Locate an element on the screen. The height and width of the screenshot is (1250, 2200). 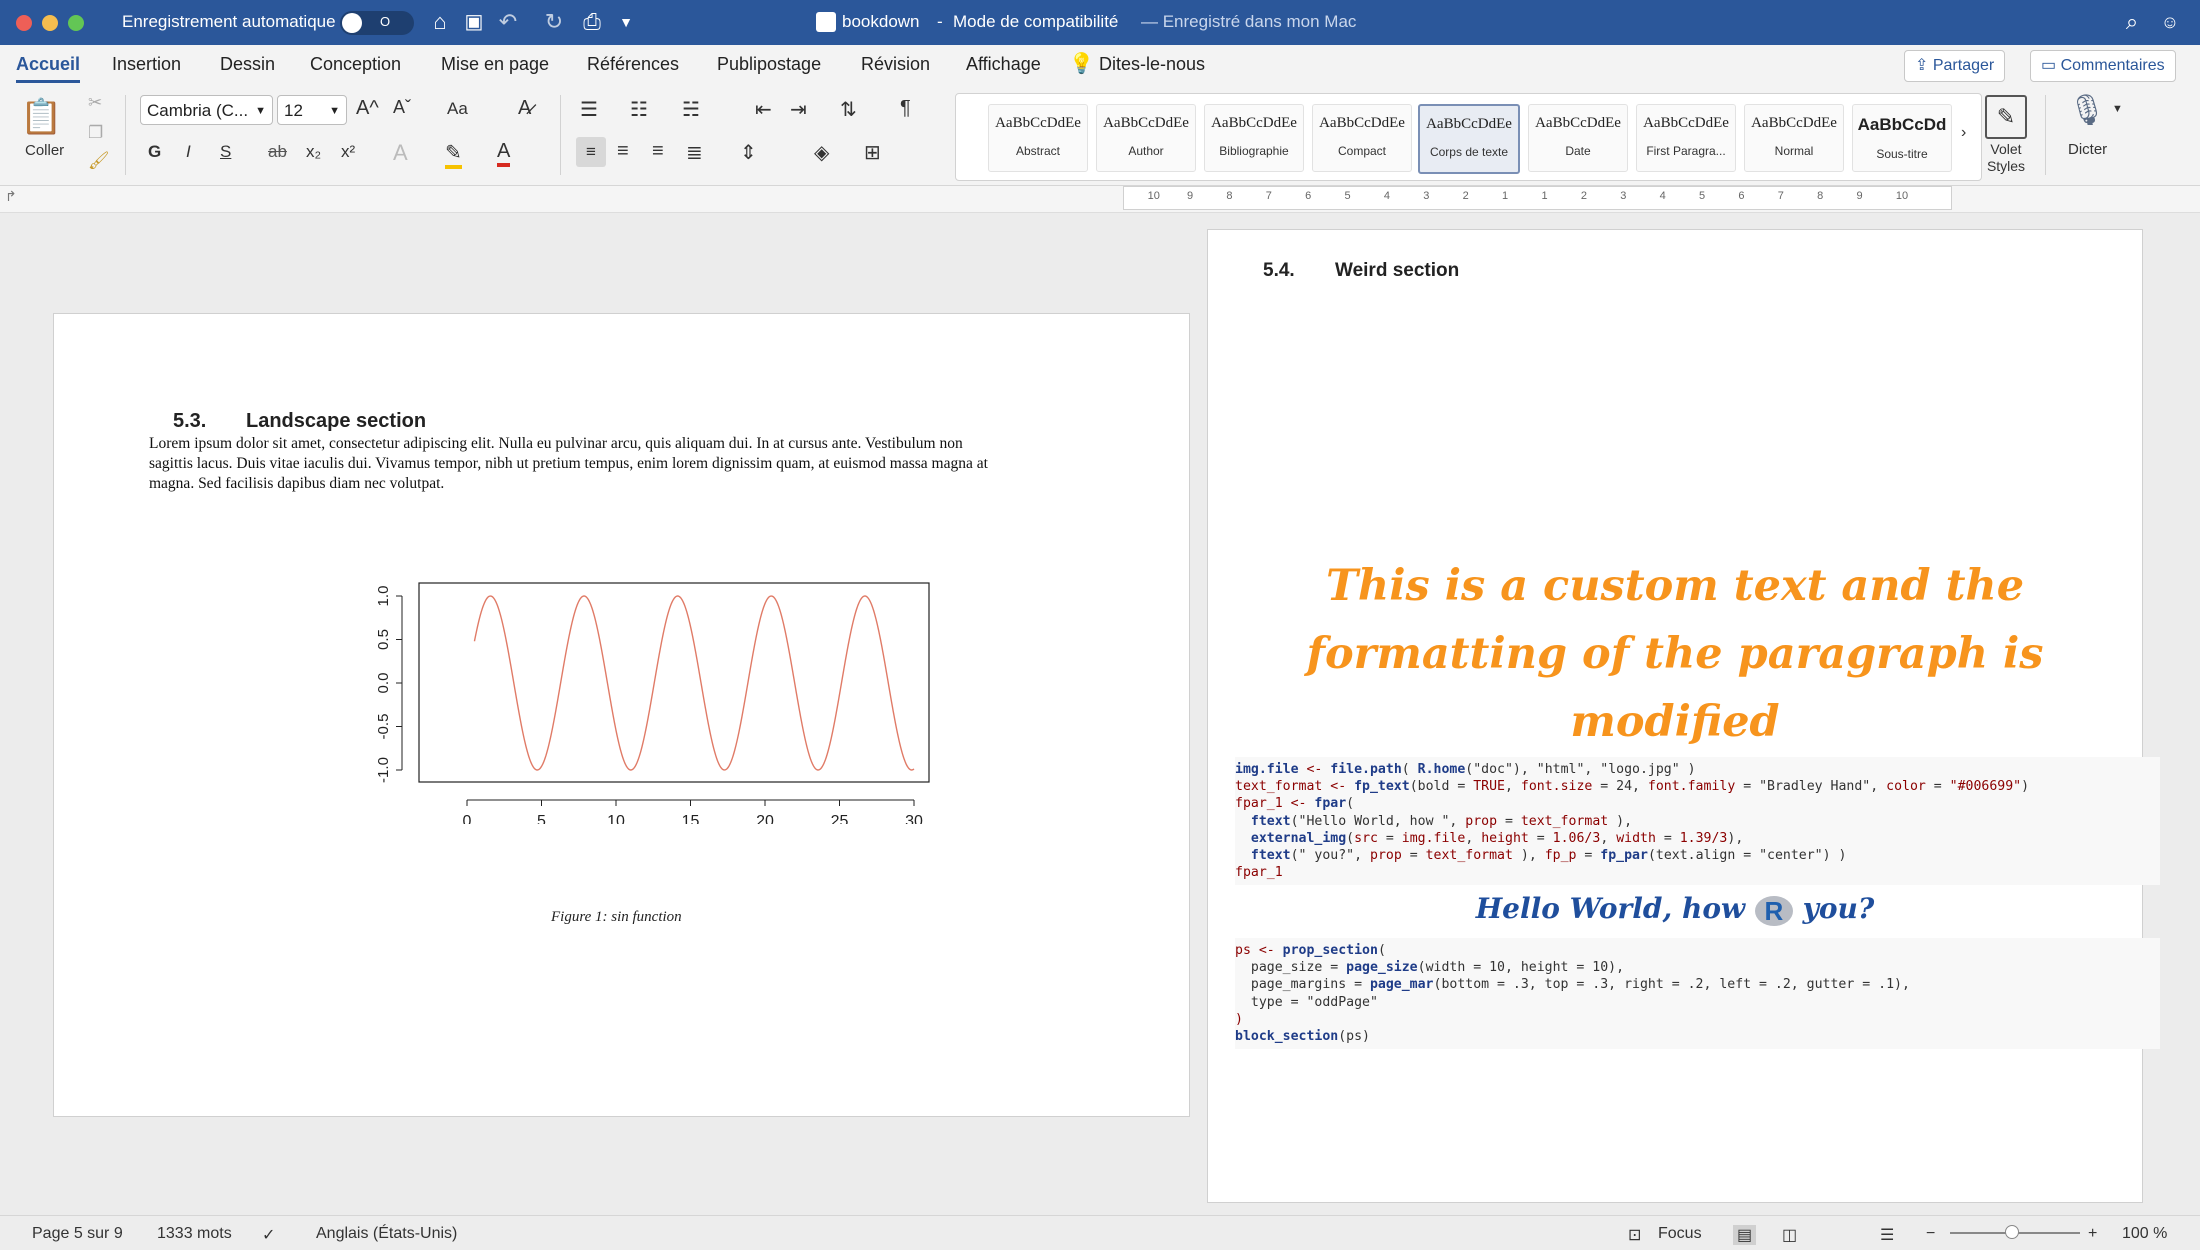
align-center-icon: ≡ is located at coordinates (623, 151).